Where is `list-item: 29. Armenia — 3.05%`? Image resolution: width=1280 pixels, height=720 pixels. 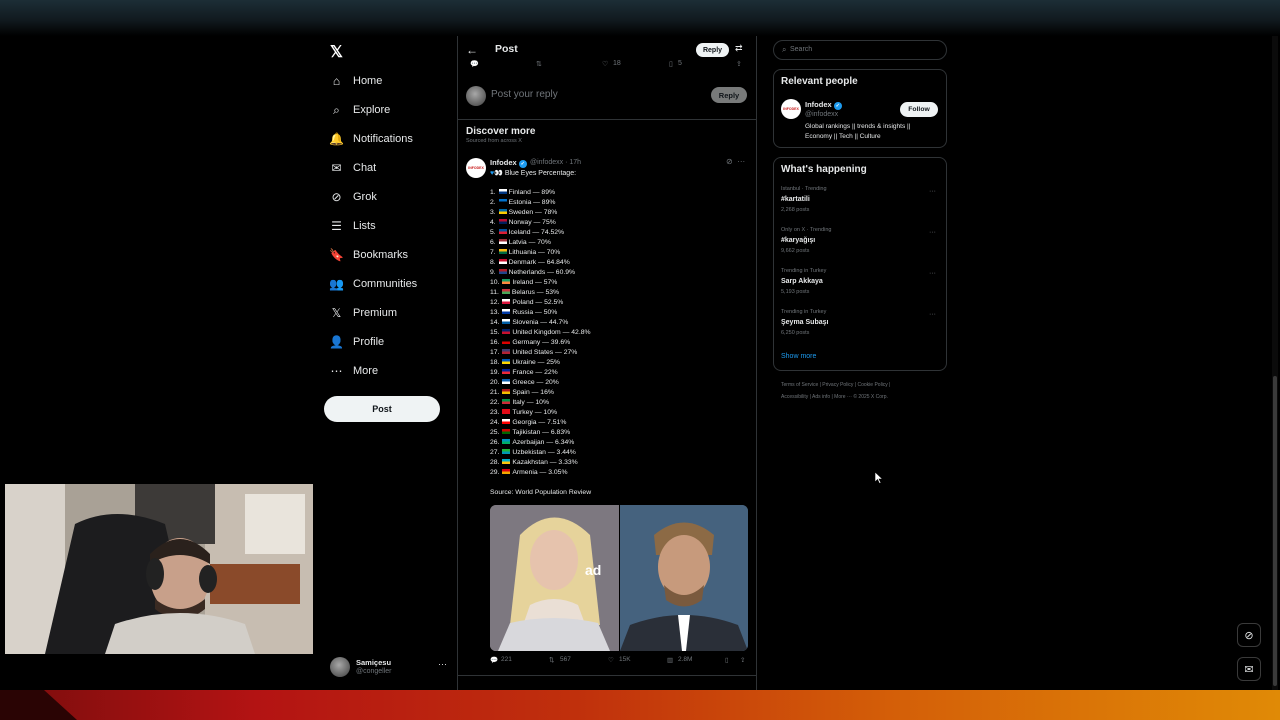
list-item: 29. Armenia — 3.05% is located at coordinates (529, 472).